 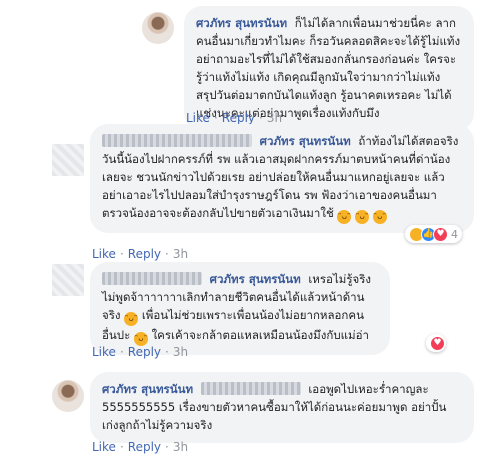 I want to click on comment-text: ใครเค้าจะกล้าตอแหลเหมือนน้องมึงกับแม่อ่า, so click(x=260, y=335).